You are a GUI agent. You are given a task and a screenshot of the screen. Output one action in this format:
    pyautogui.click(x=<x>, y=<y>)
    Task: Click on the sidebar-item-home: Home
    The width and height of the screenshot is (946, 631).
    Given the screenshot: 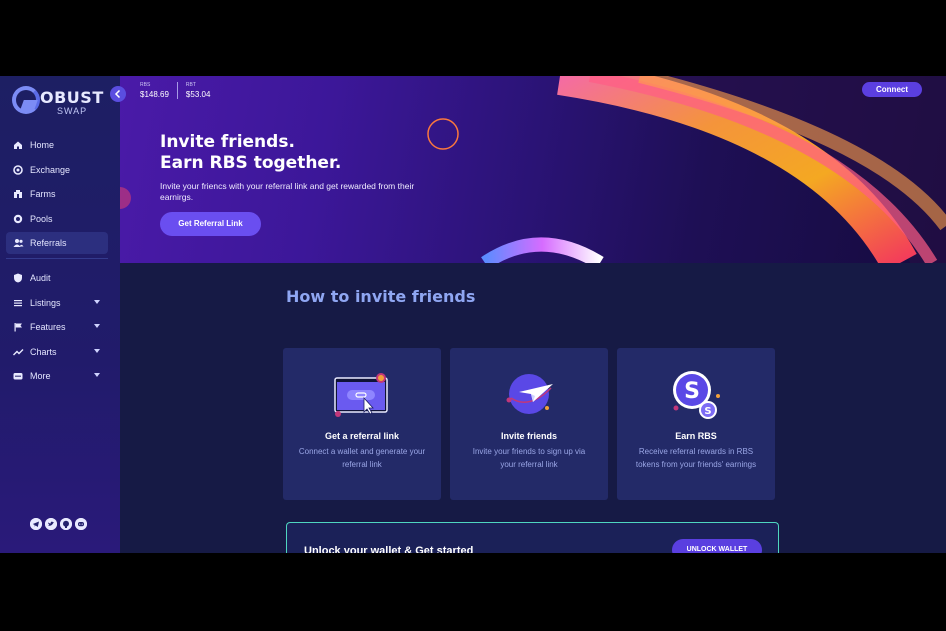 What is the action you would take?
    pyautogui.click(x=57, y=145)
    